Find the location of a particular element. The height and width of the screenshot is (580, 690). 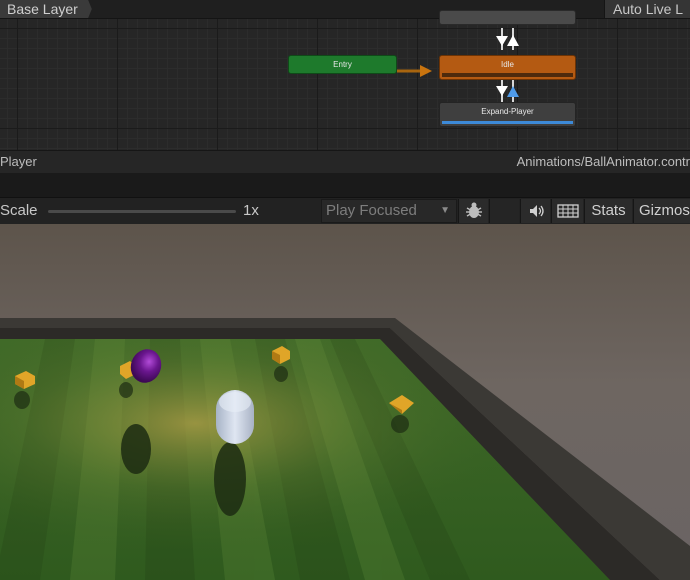

shortcuts-button is located at coordinates (567, 211).